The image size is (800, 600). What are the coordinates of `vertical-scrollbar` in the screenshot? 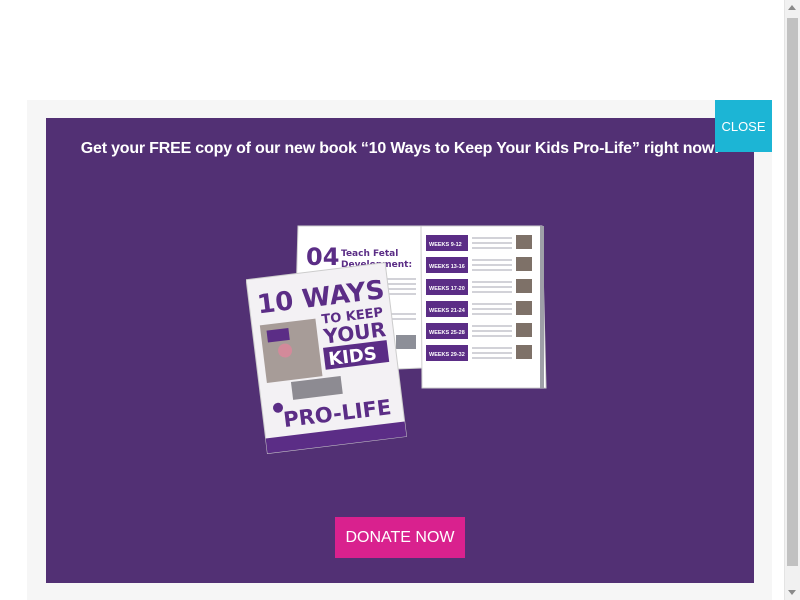 It's located at (792, 300).